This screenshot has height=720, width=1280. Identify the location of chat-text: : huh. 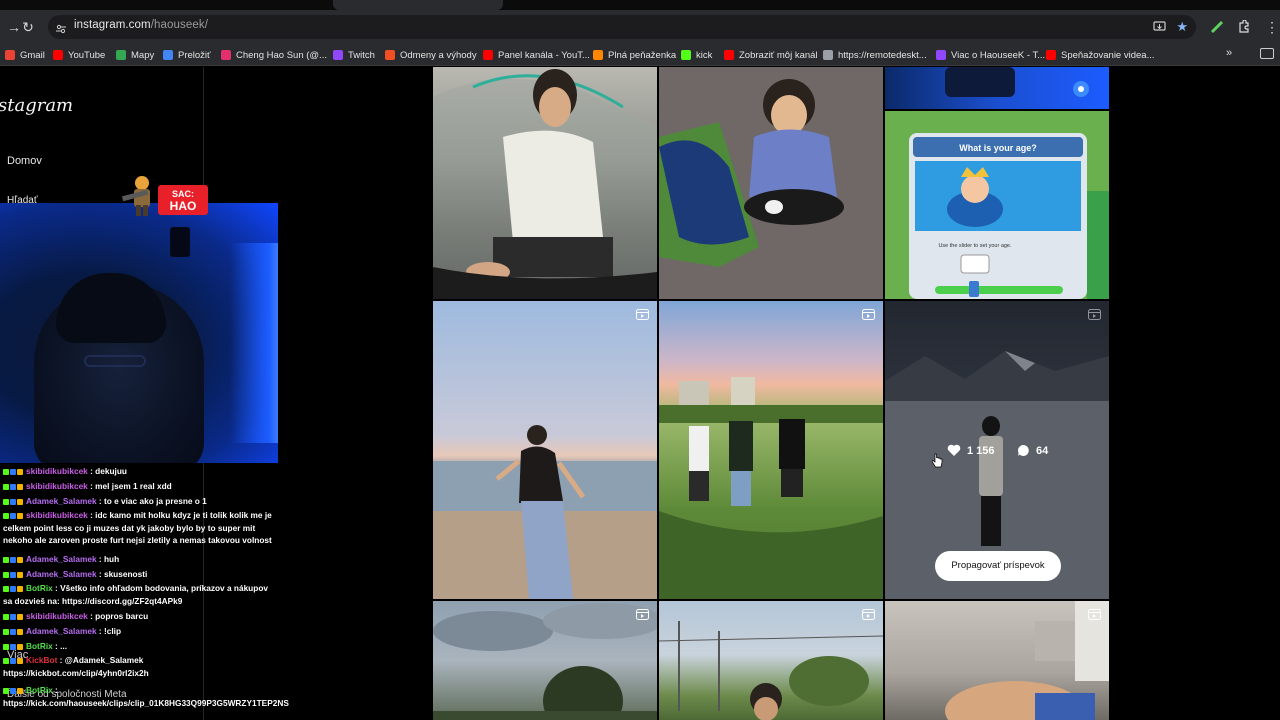
(109, 559).